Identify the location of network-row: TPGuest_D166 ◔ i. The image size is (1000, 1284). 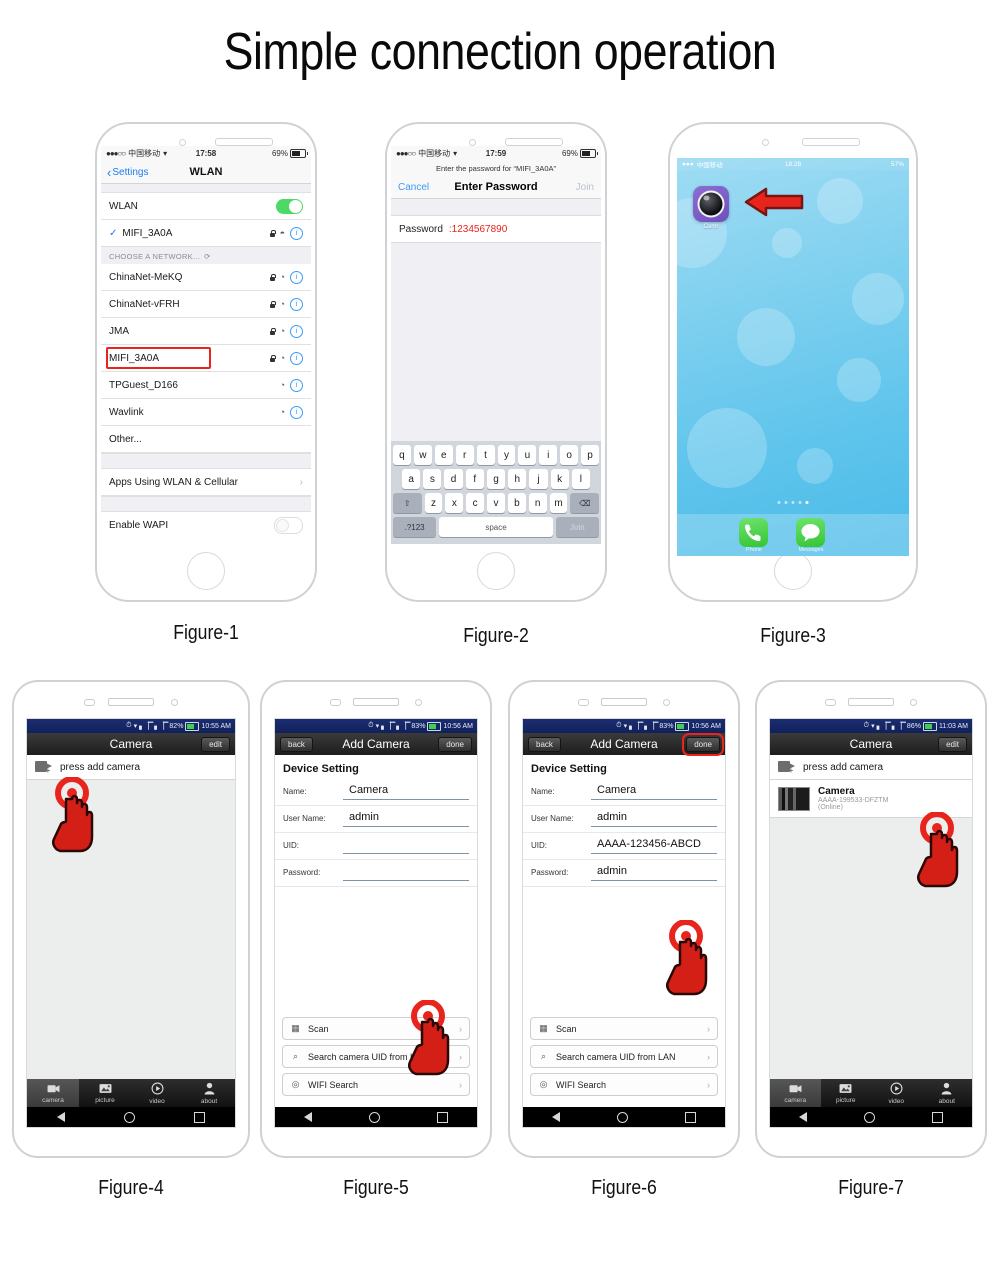
(206, 385).